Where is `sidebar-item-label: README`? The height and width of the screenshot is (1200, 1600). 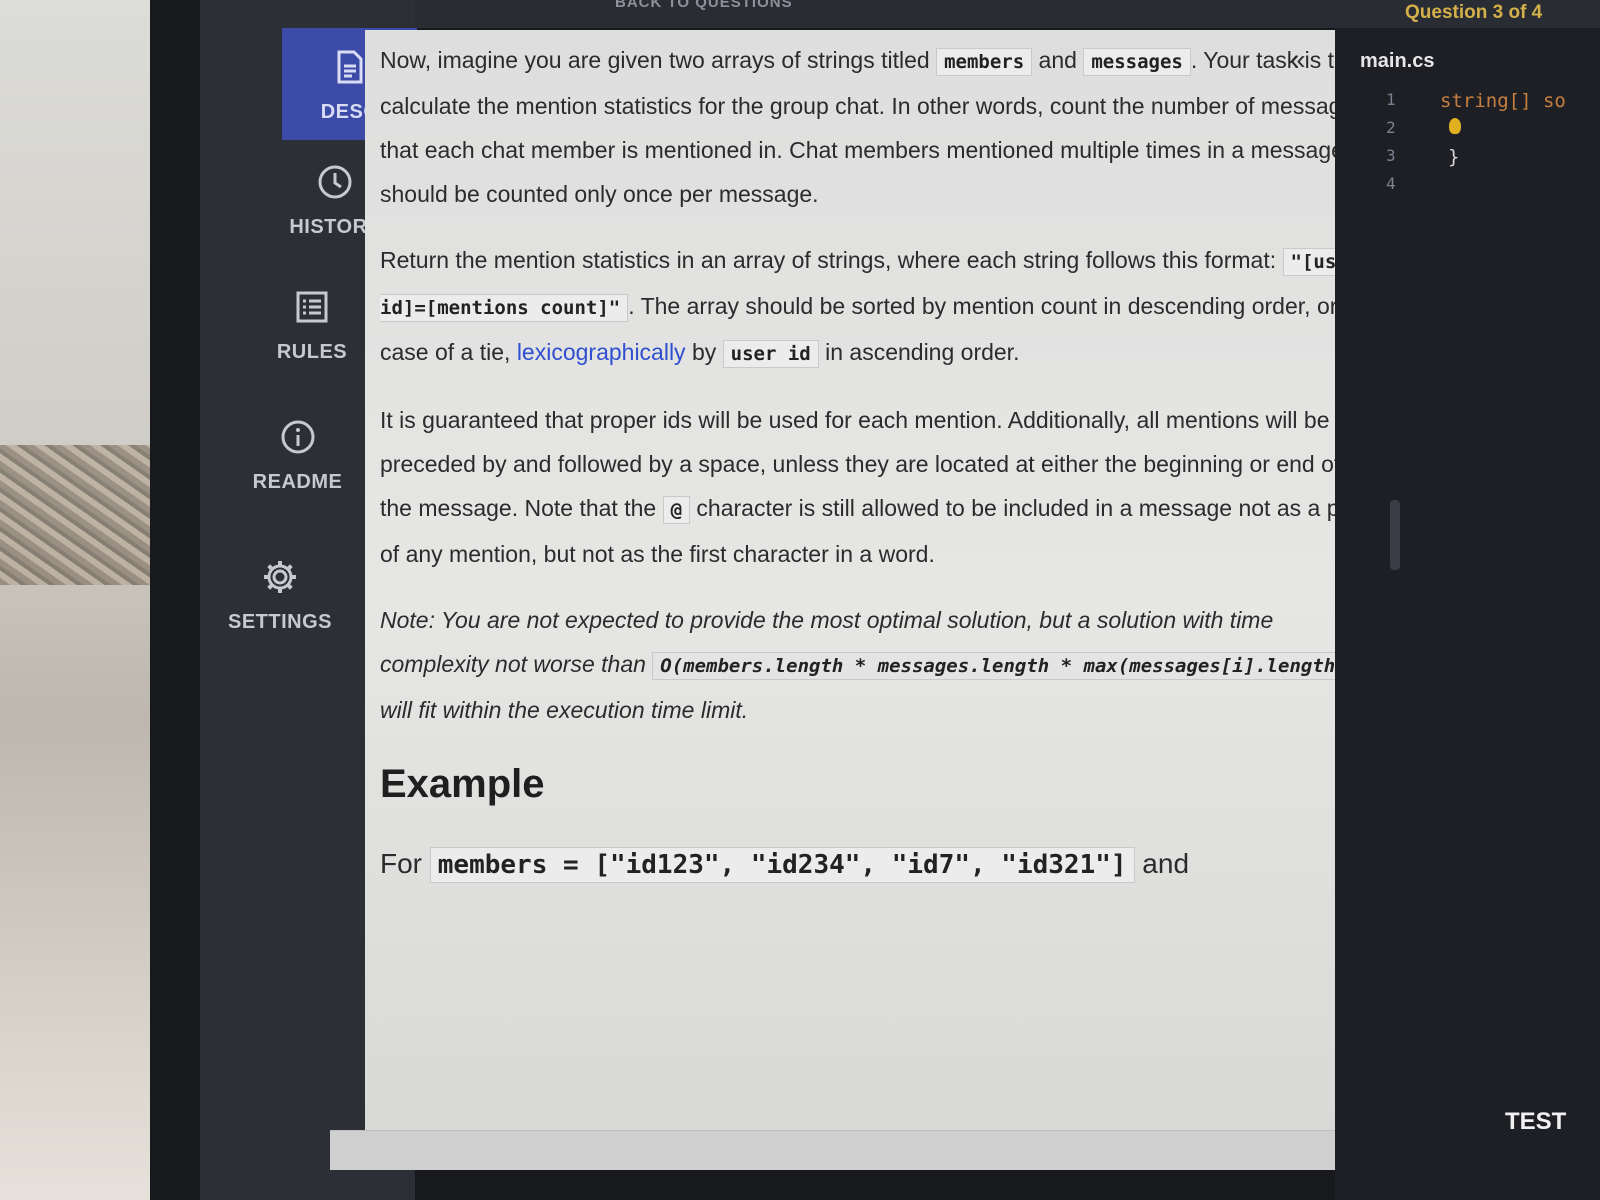 sidebar-item-label: README is located at coordinates (297, 482).